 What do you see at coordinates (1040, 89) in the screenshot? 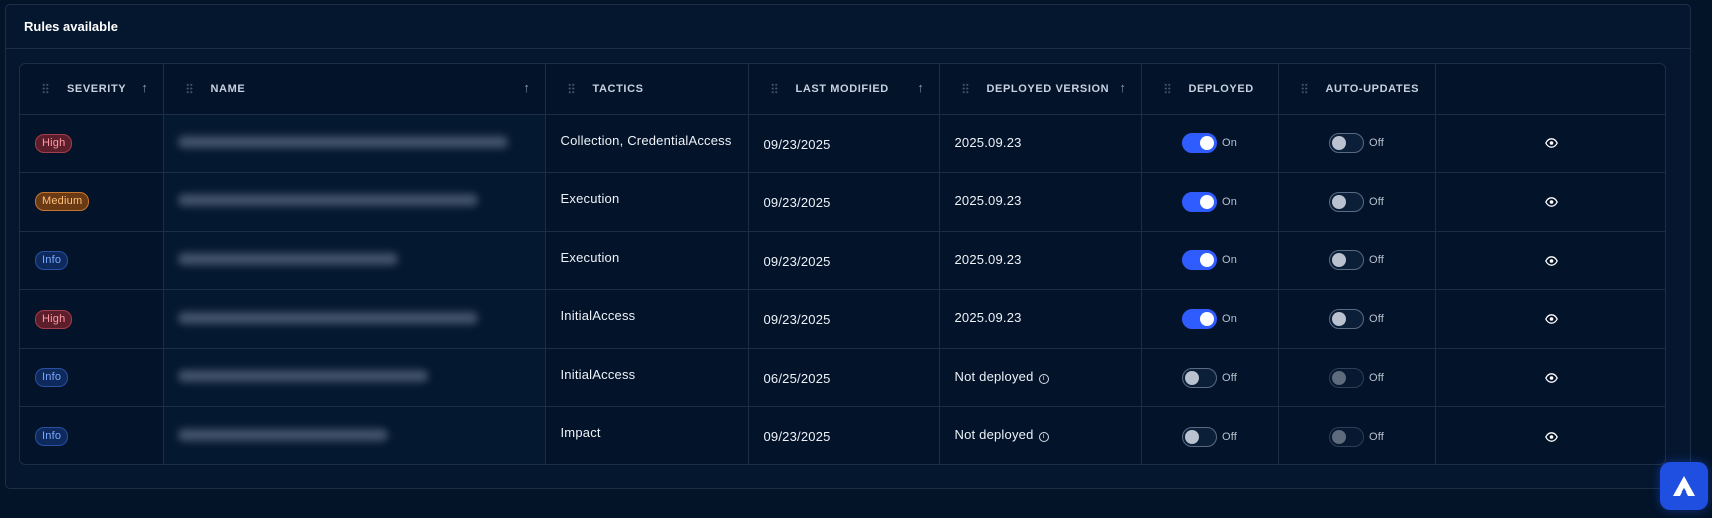
I see `column-header-deployed-version: DEPLOYED VERSION ↑` at bounding box center [1040, 89].